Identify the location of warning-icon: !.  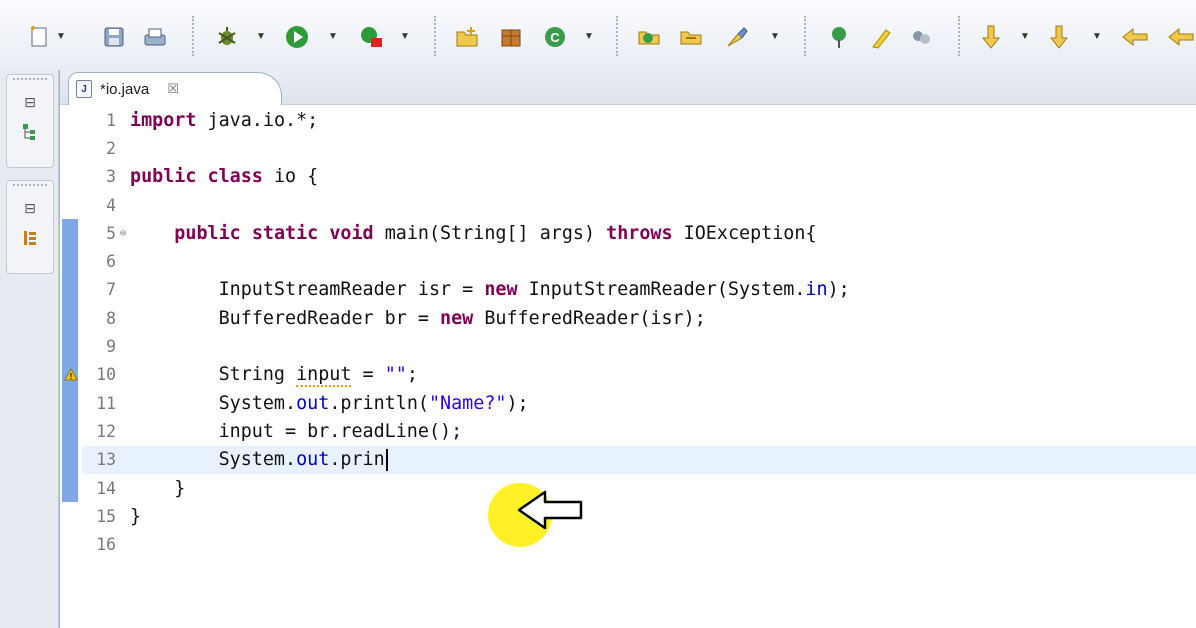
(71, 374).